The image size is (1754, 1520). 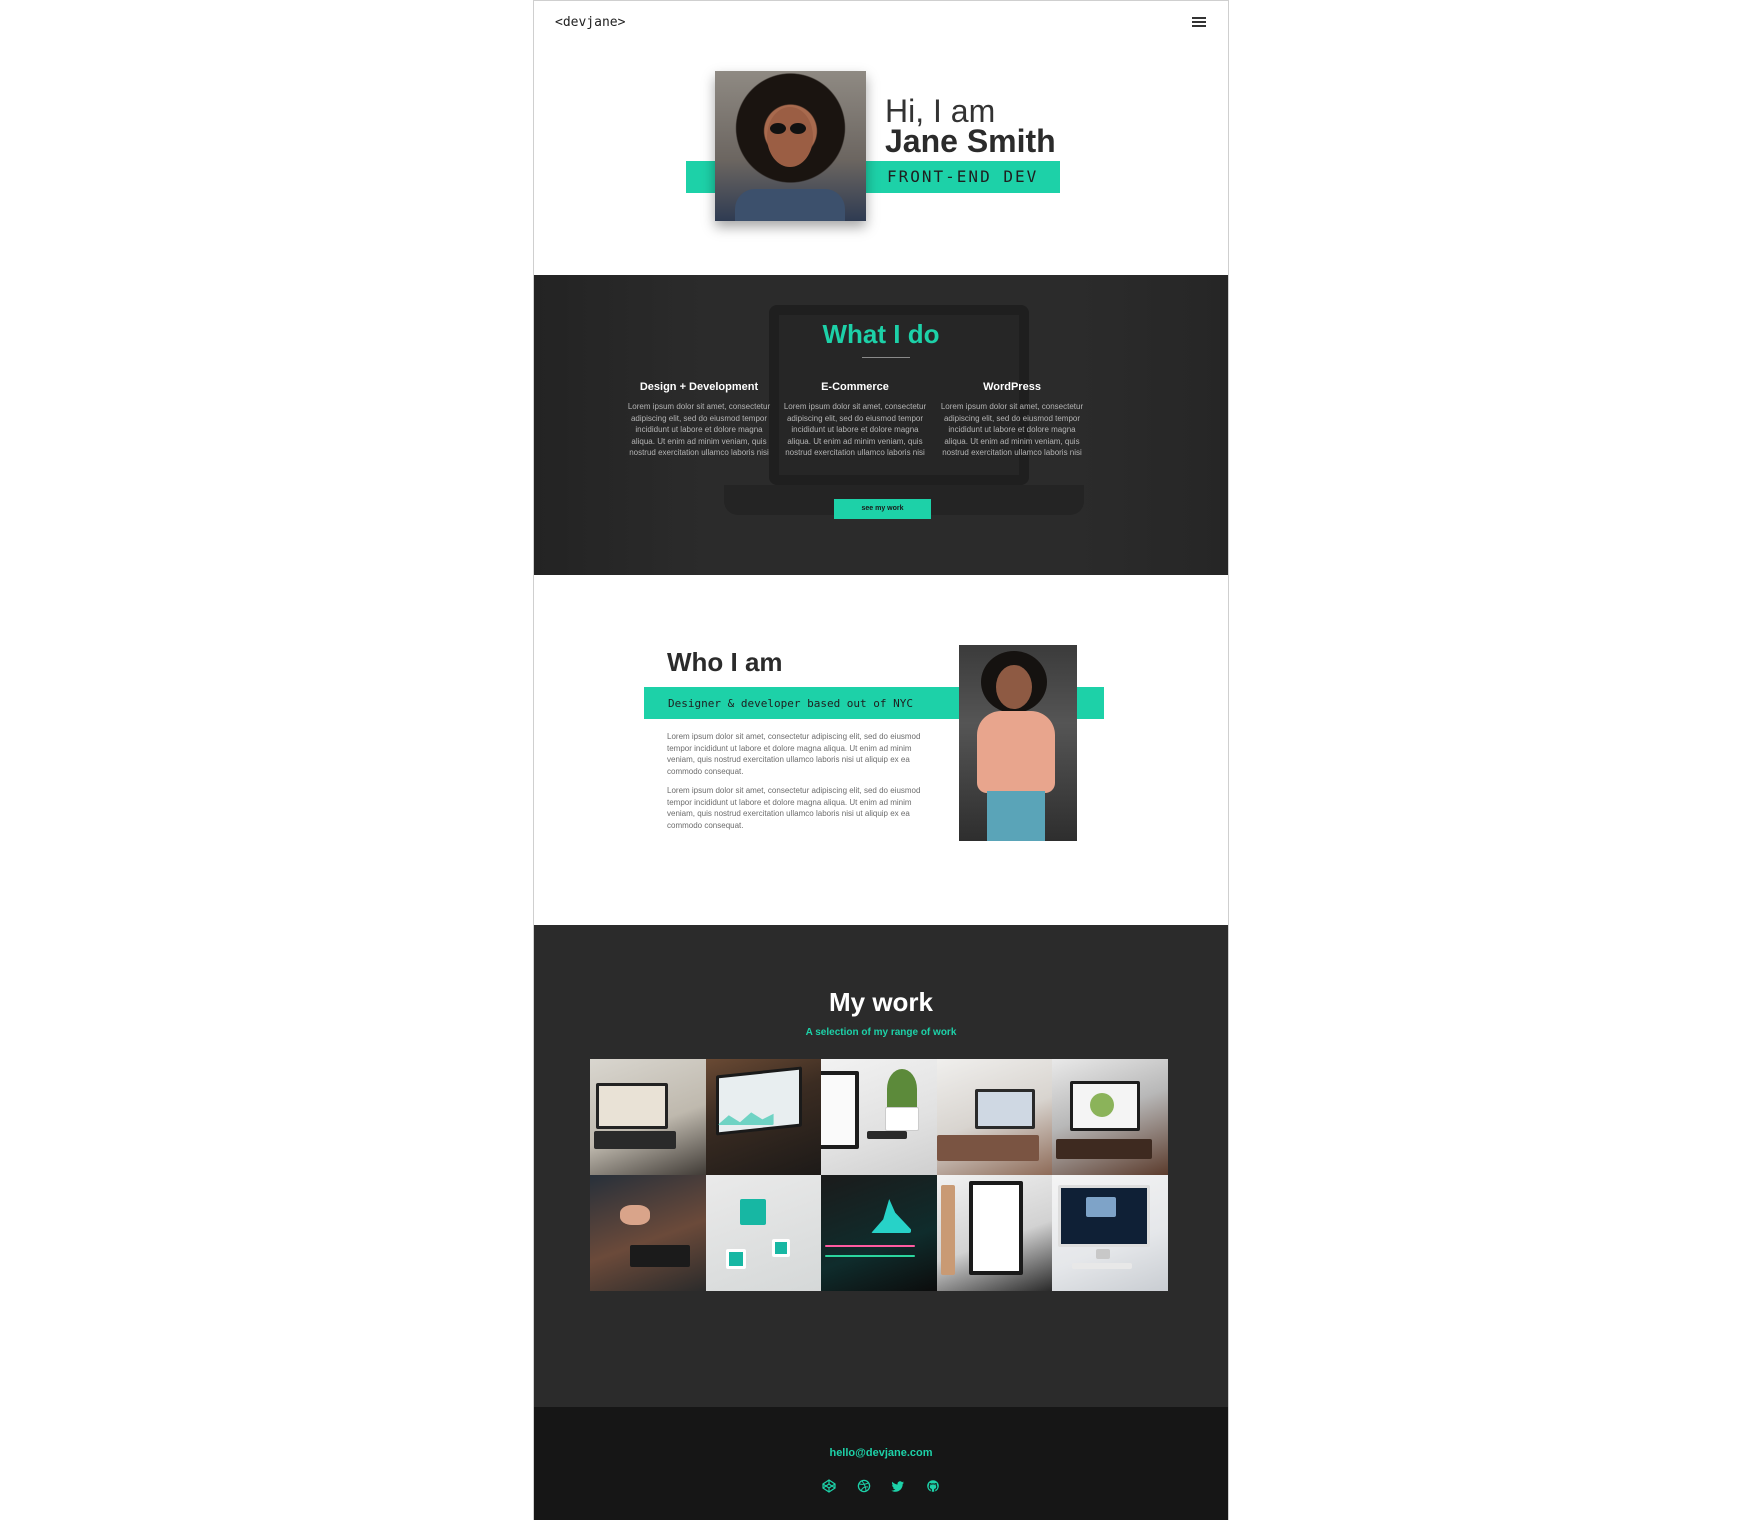 What do you see at coordinates (699, 387) in the screenshot?
I see `service-title: Design + Development` at bounding box center [699, 387].